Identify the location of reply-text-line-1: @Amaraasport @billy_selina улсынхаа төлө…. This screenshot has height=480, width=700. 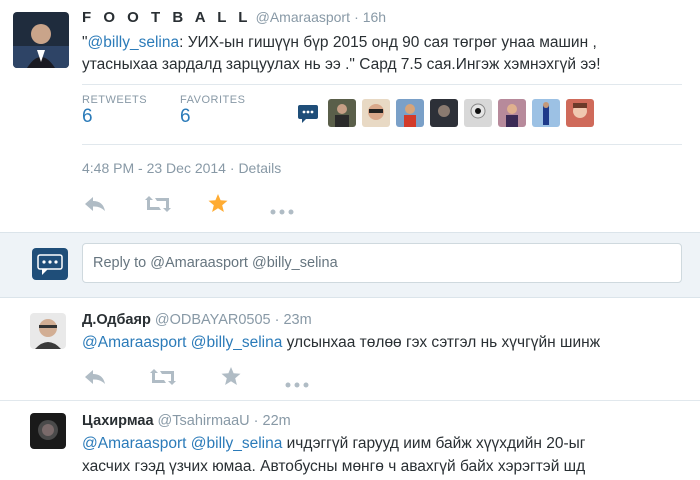
(382, 342).